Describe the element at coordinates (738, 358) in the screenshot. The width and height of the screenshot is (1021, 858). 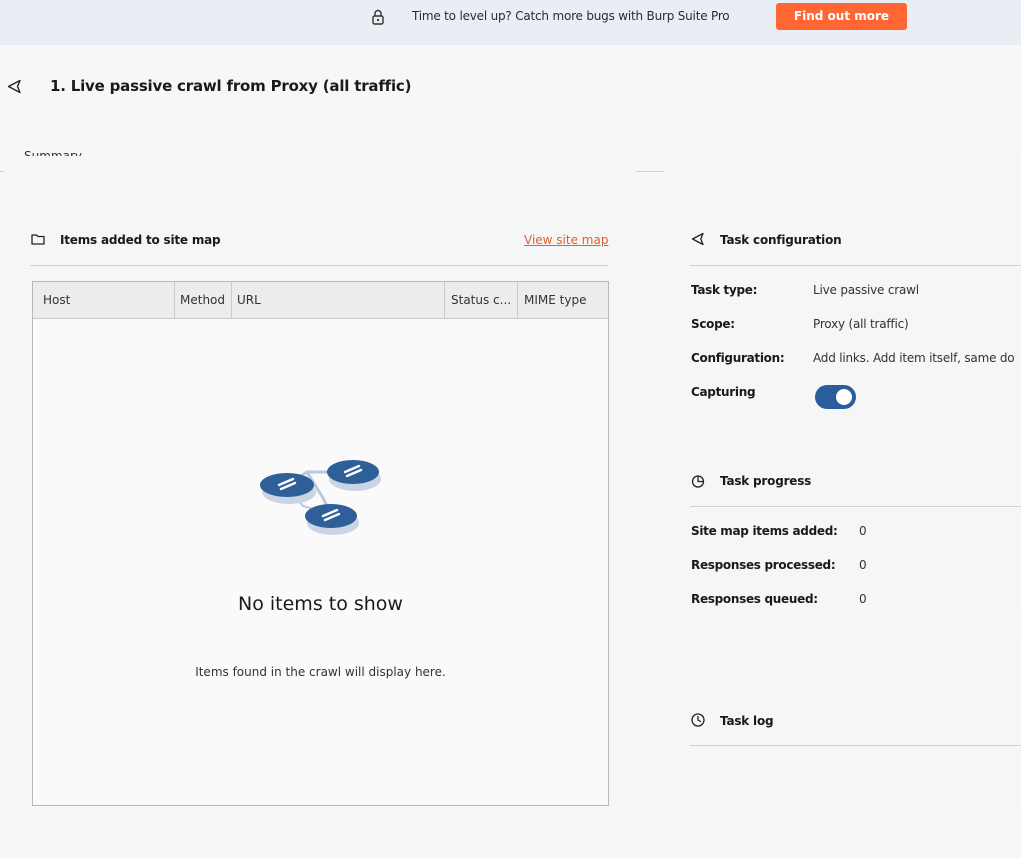
I see `configuration-label: Configuration:` at that location.